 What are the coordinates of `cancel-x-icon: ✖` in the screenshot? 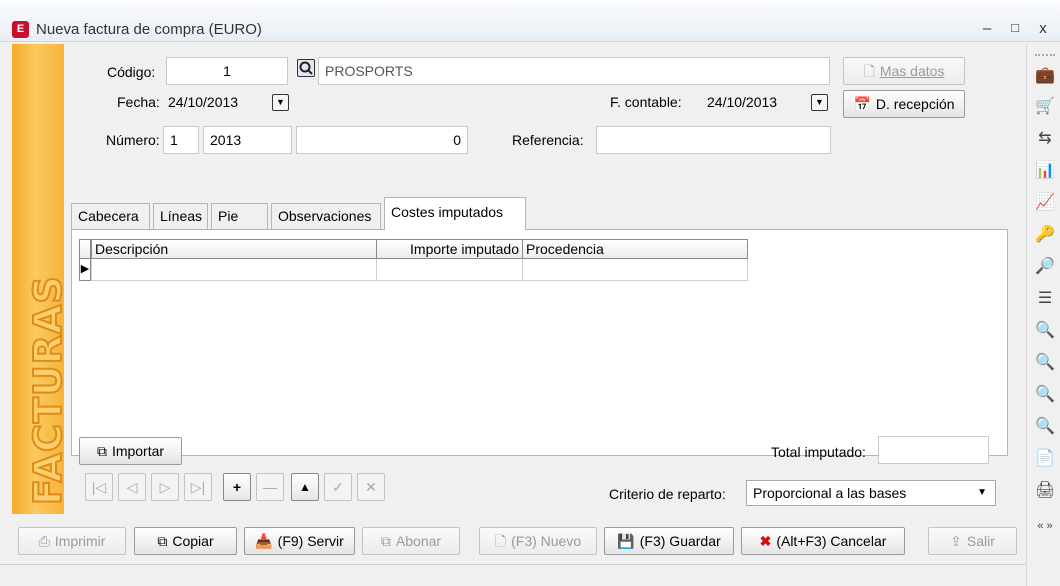 It's located at (765, 541).